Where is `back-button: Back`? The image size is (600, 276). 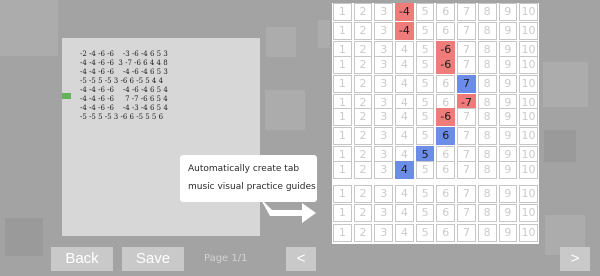 back-button: Back is located at coordinates (82, 259).